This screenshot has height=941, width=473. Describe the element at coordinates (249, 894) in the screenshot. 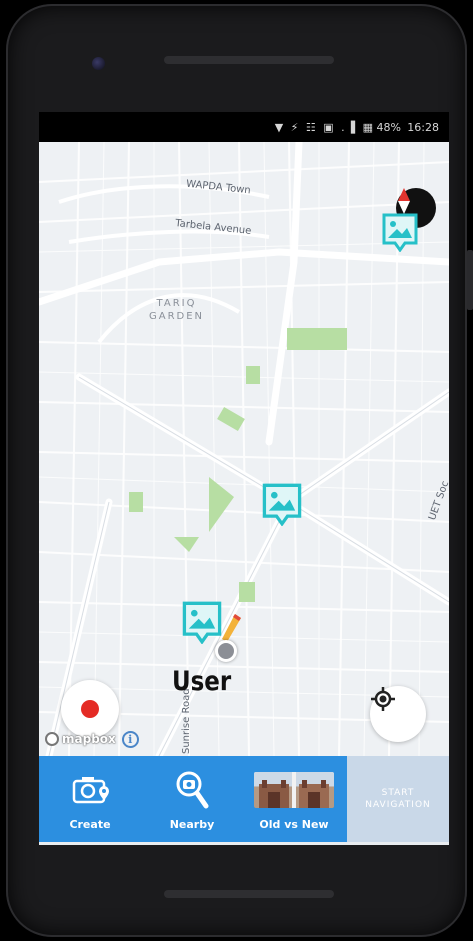

I see `bottom-speaker` at that location.